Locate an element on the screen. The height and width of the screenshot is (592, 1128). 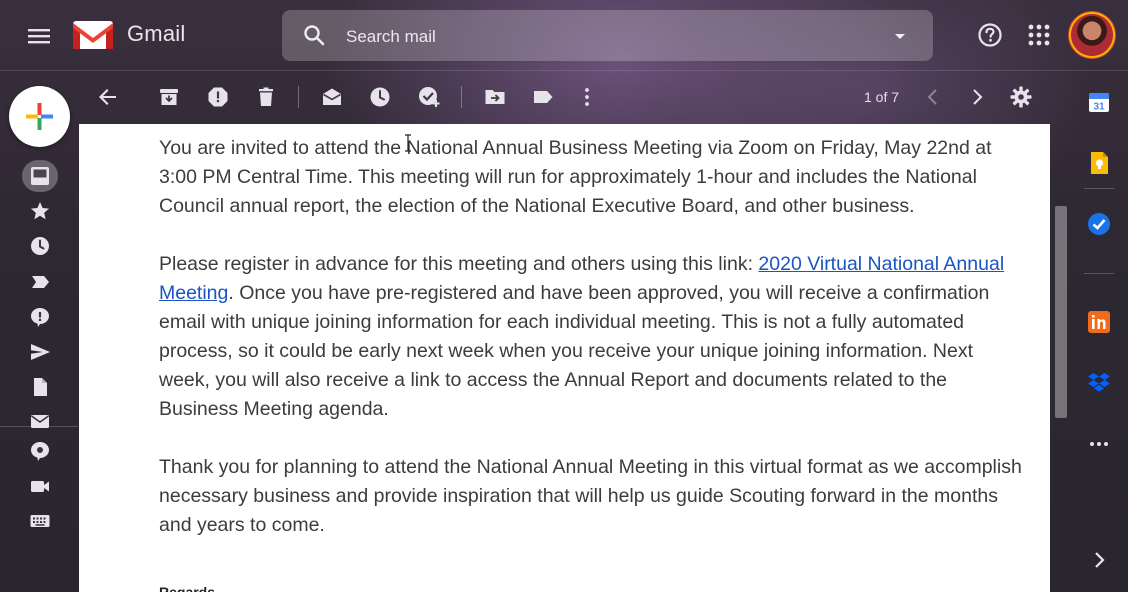
apps-grid-icon is located at coordinates (1039, 35).